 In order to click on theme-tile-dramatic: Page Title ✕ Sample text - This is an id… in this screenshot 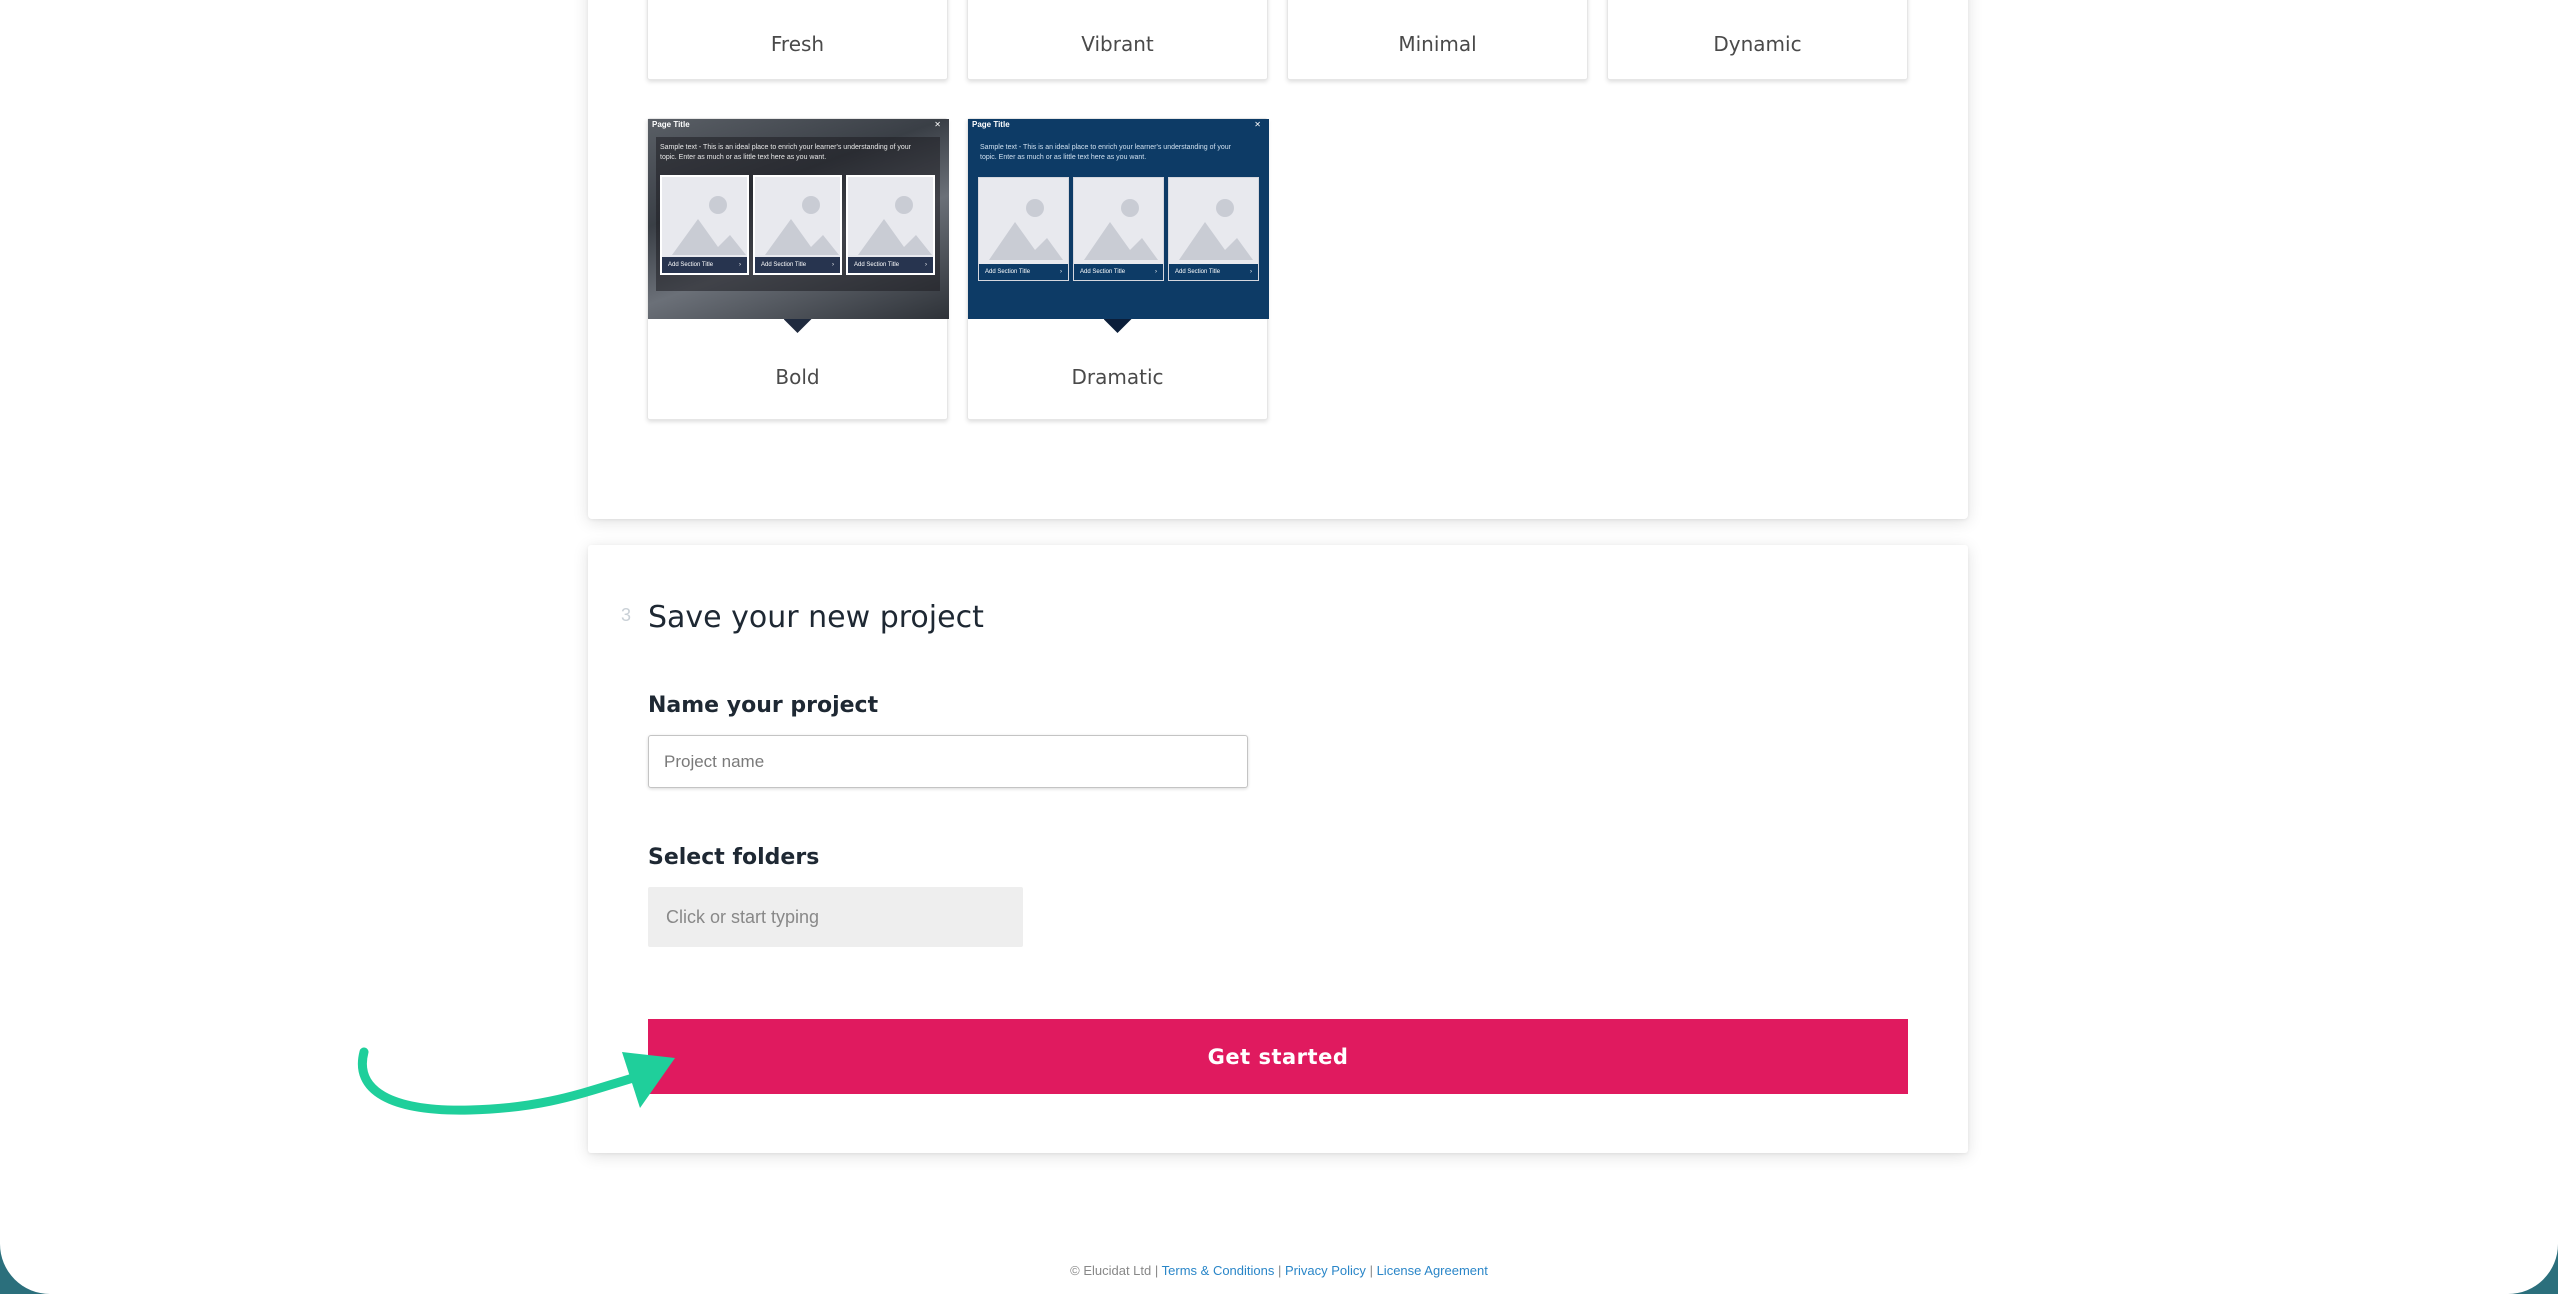, I will do `click(1118, 269)`.